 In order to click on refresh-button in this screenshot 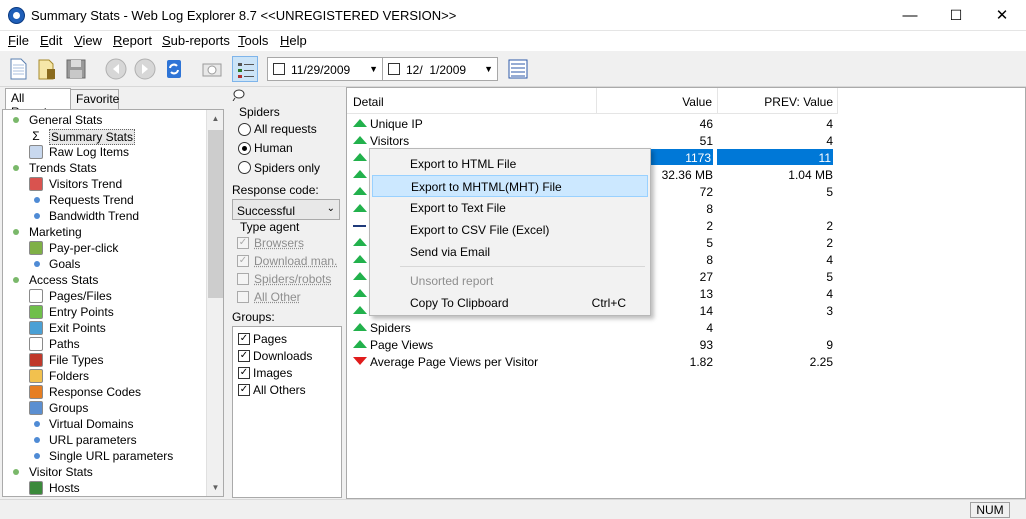, I will do `click(174, 69)`.